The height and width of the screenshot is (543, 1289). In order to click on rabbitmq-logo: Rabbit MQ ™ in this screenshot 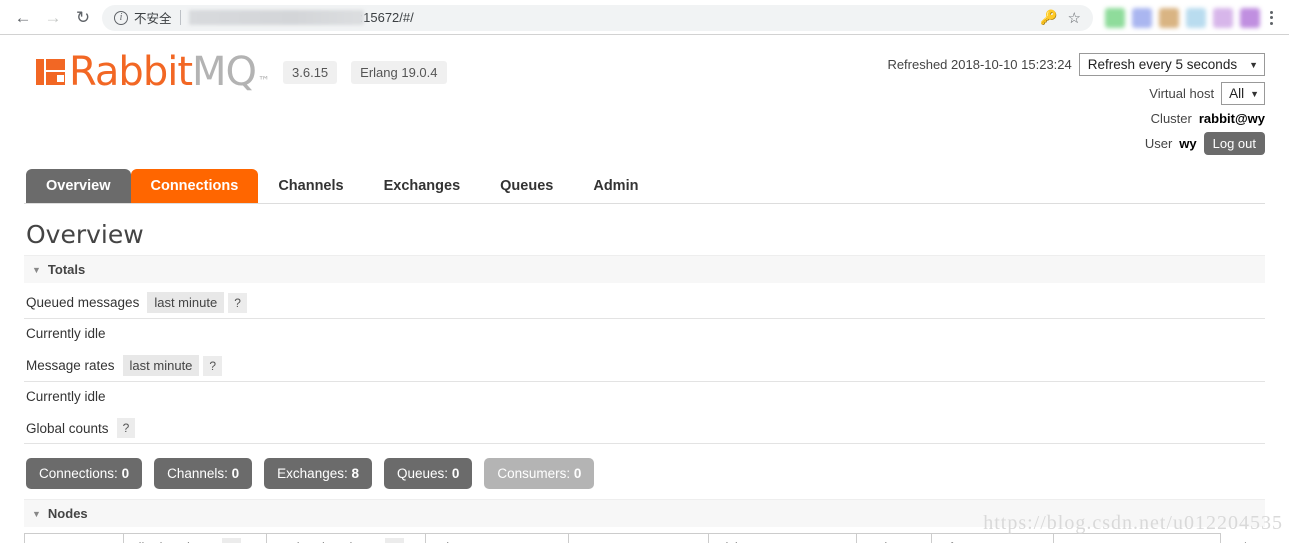, I will do `click(153, 72)`.